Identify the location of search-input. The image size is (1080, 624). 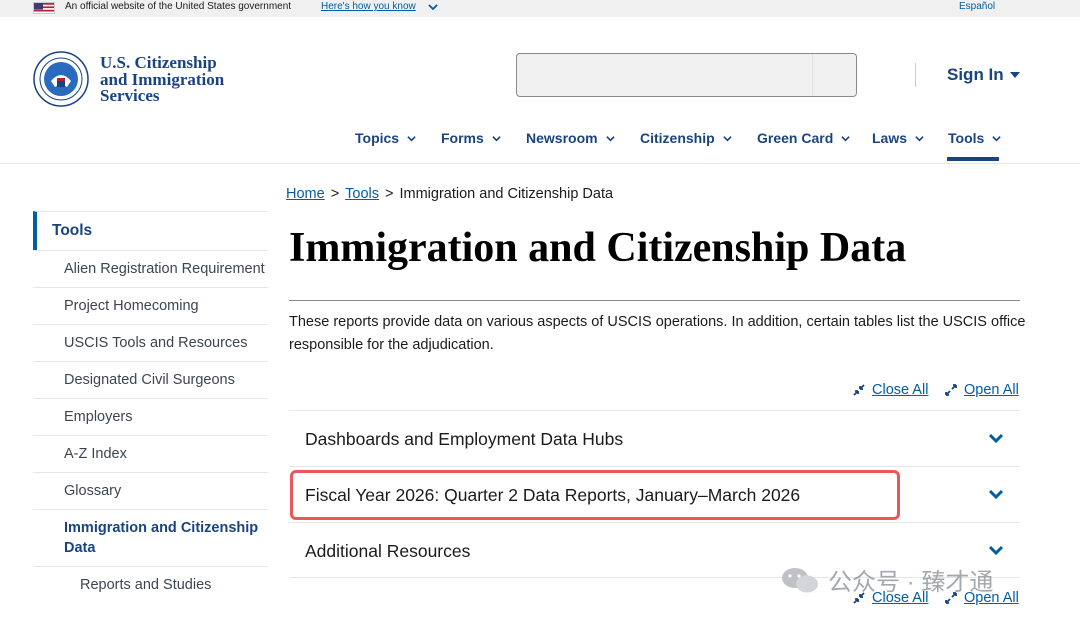
(686, 75).